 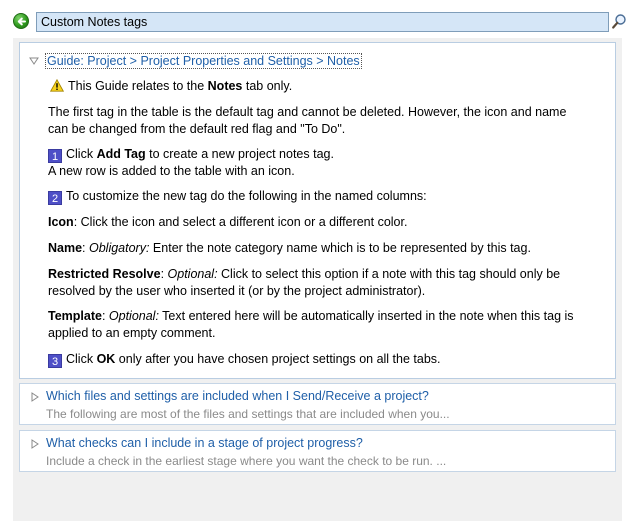 What do you see at coordinates (21, 21) in the screenshot?
I see `back-arrow-icon` at bounding box center [21, 21].